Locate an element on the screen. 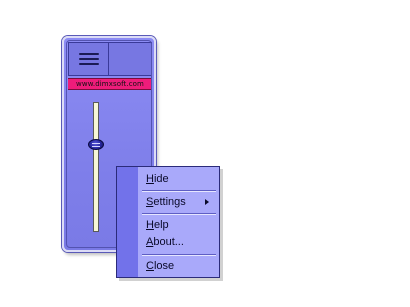  website-link: www.dimxsoft.com is located at coordinates (110, 84).